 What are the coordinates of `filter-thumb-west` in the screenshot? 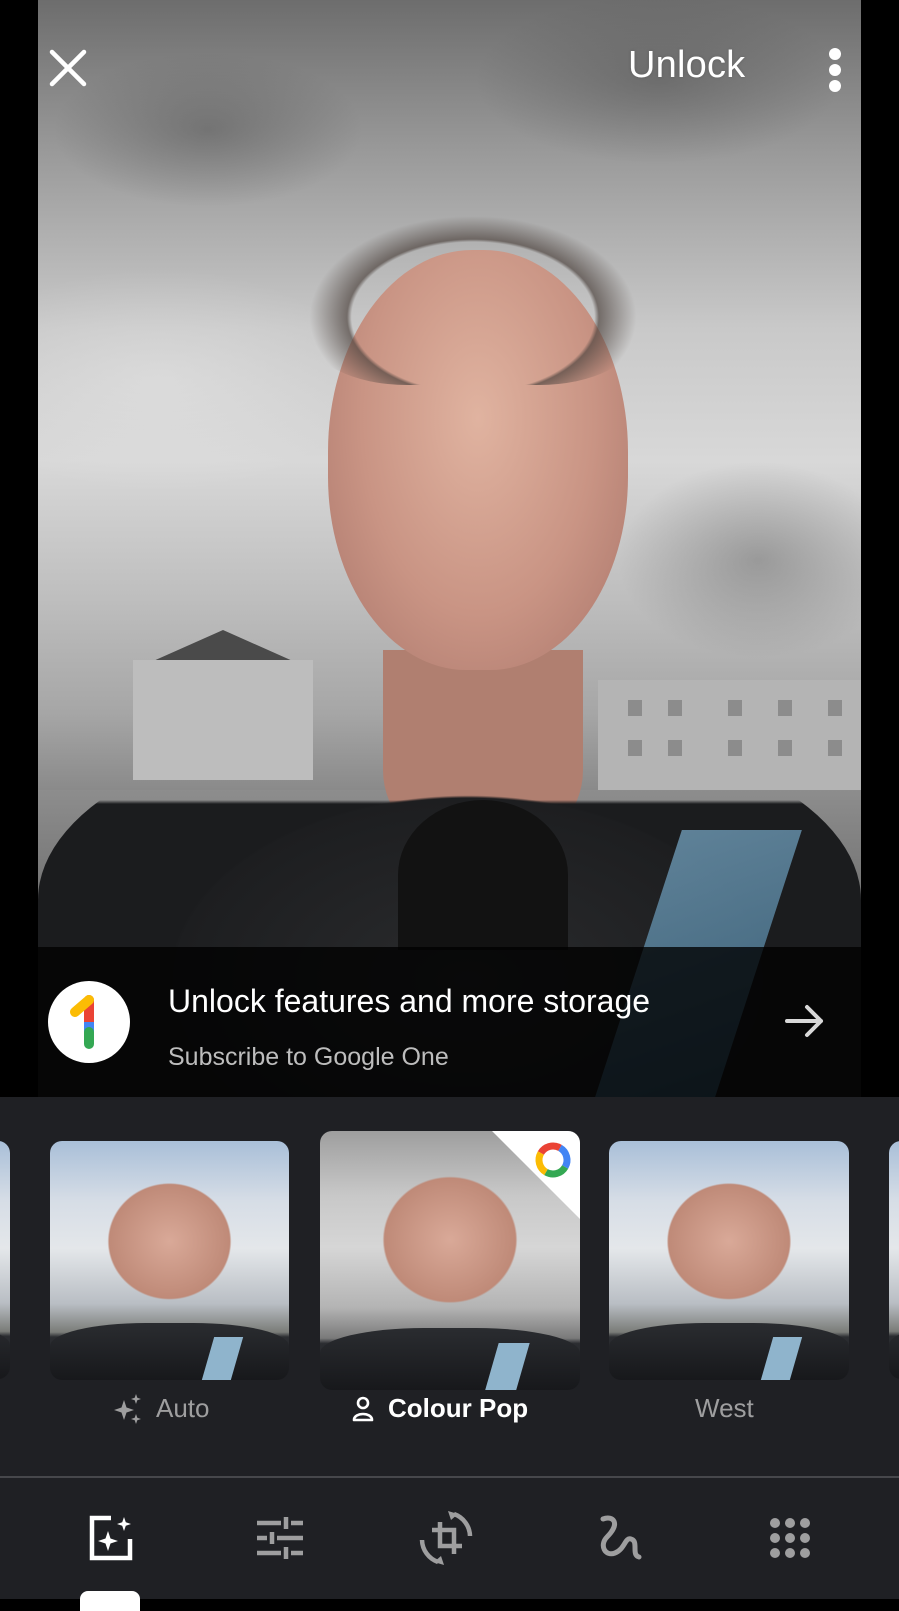 It's located at (729, 1260).